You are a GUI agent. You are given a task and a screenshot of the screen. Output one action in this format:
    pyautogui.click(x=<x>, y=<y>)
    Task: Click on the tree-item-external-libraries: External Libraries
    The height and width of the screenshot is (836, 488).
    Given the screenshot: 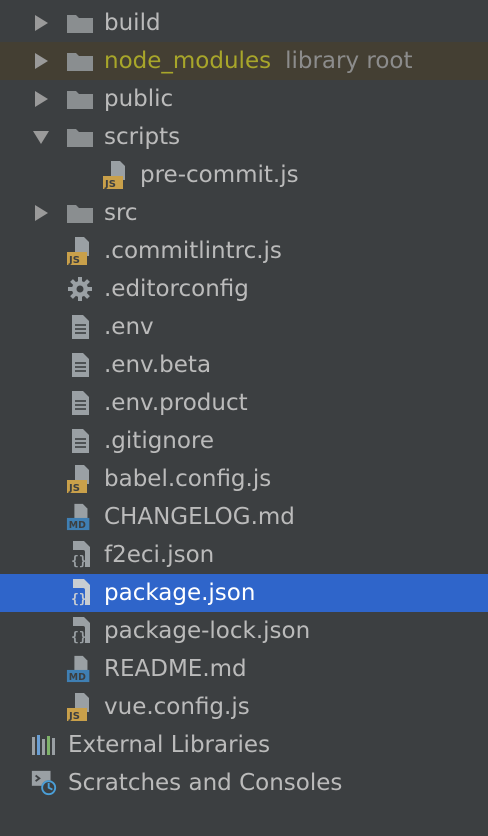 What is the action you would take?
    pyautogui.click(x=244, y=745)
    